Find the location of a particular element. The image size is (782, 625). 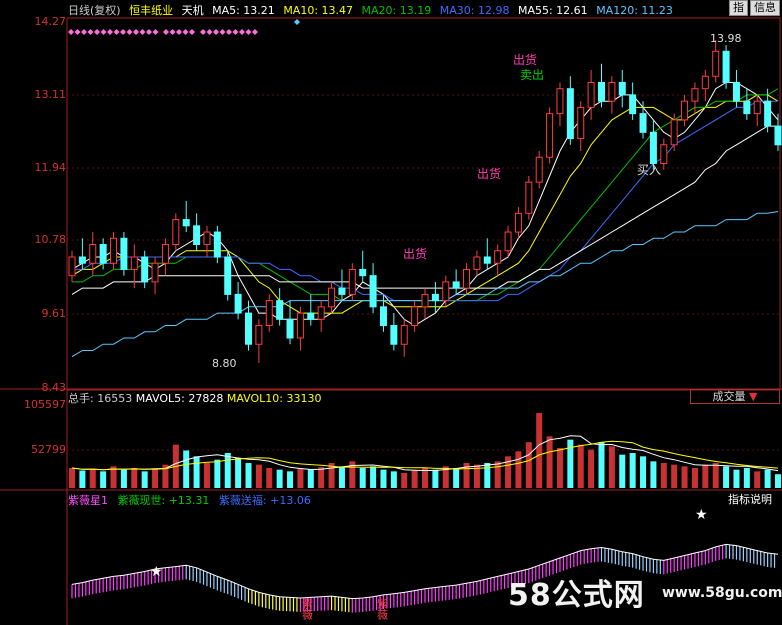

index-button: 指 is located at coordinates (738, 8).